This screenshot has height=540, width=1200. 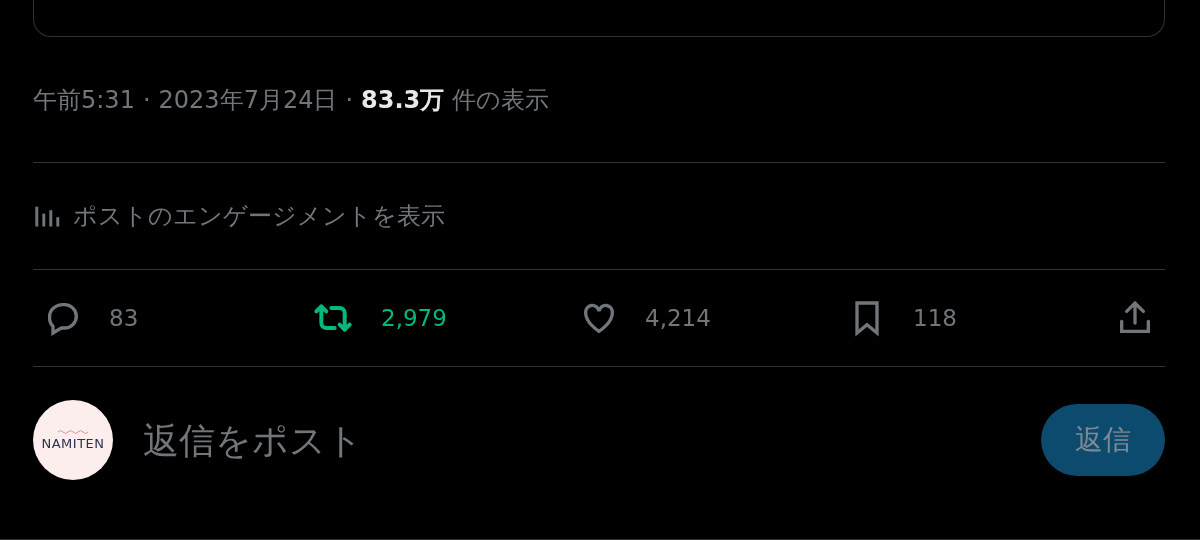 I want to click on views-label: 件の表示, so click(x=501, y=100).